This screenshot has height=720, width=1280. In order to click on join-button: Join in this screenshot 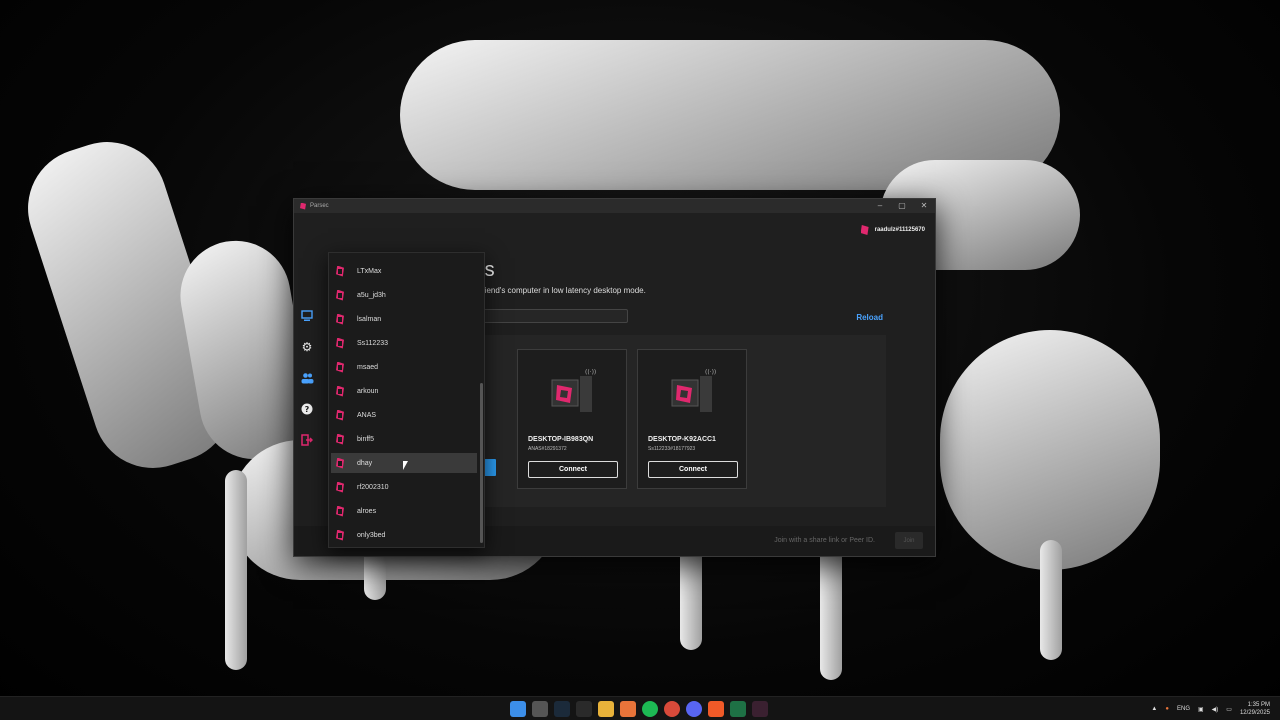, I will do `click(909, 540)`.